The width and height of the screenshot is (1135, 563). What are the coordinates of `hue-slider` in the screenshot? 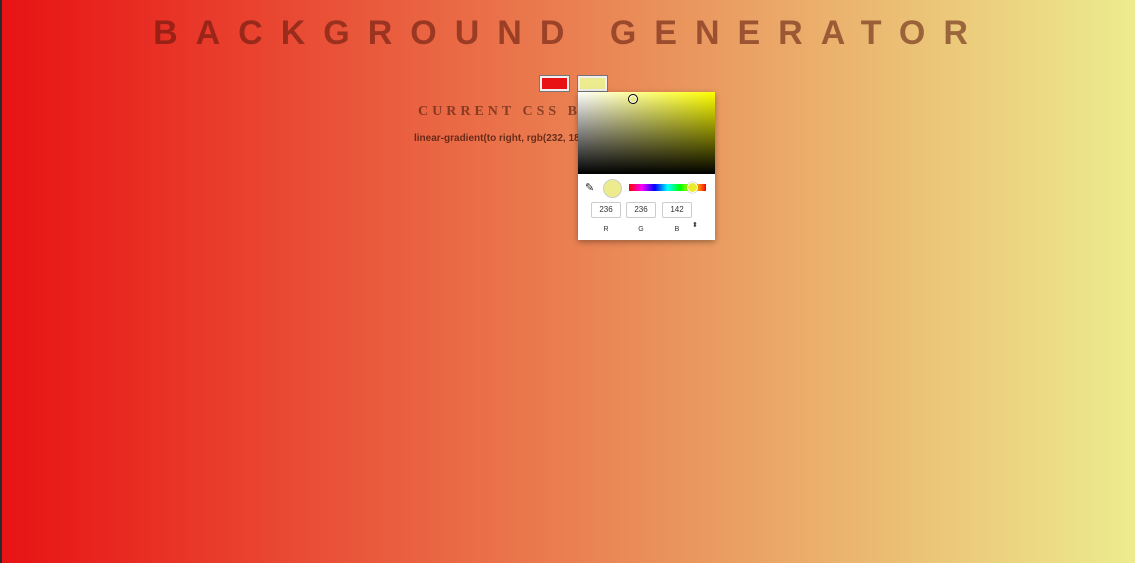 It's located at (667, 187).